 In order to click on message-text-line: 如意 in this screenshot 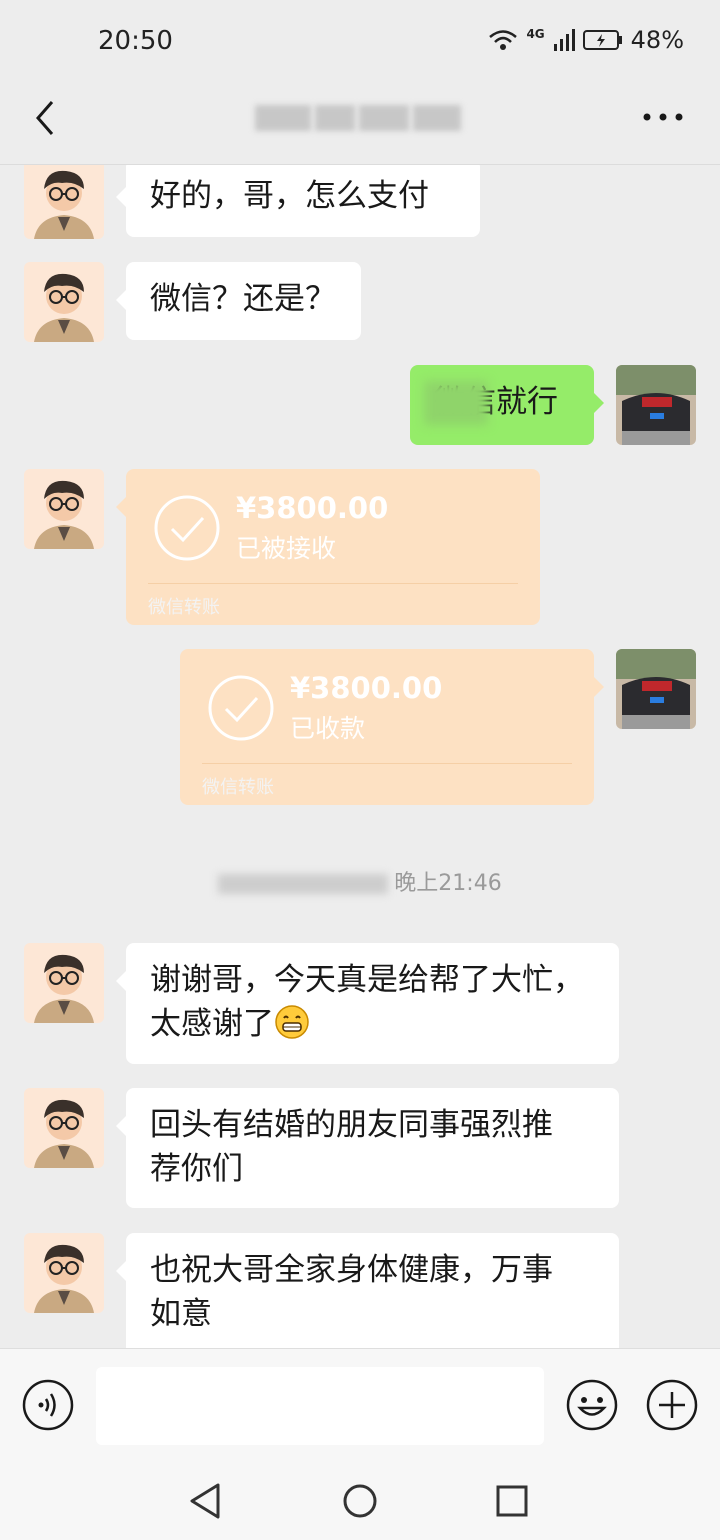, I will do `click(181, 1314)`.